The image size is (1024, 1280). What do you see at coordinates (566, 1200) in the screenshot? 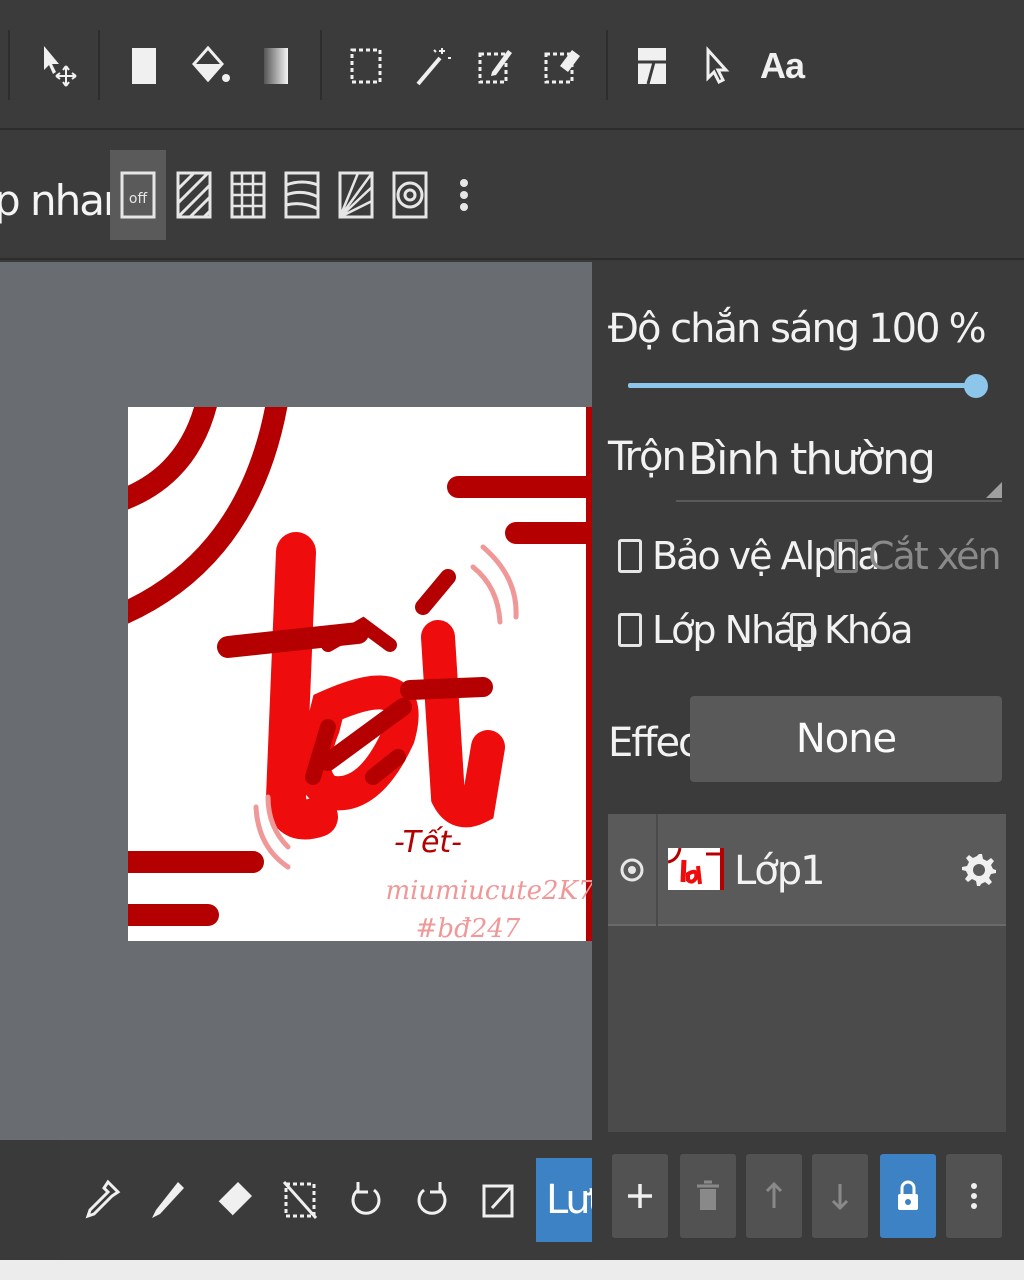
I see `save-button: Lưu` at bounding box center [566, 1200].